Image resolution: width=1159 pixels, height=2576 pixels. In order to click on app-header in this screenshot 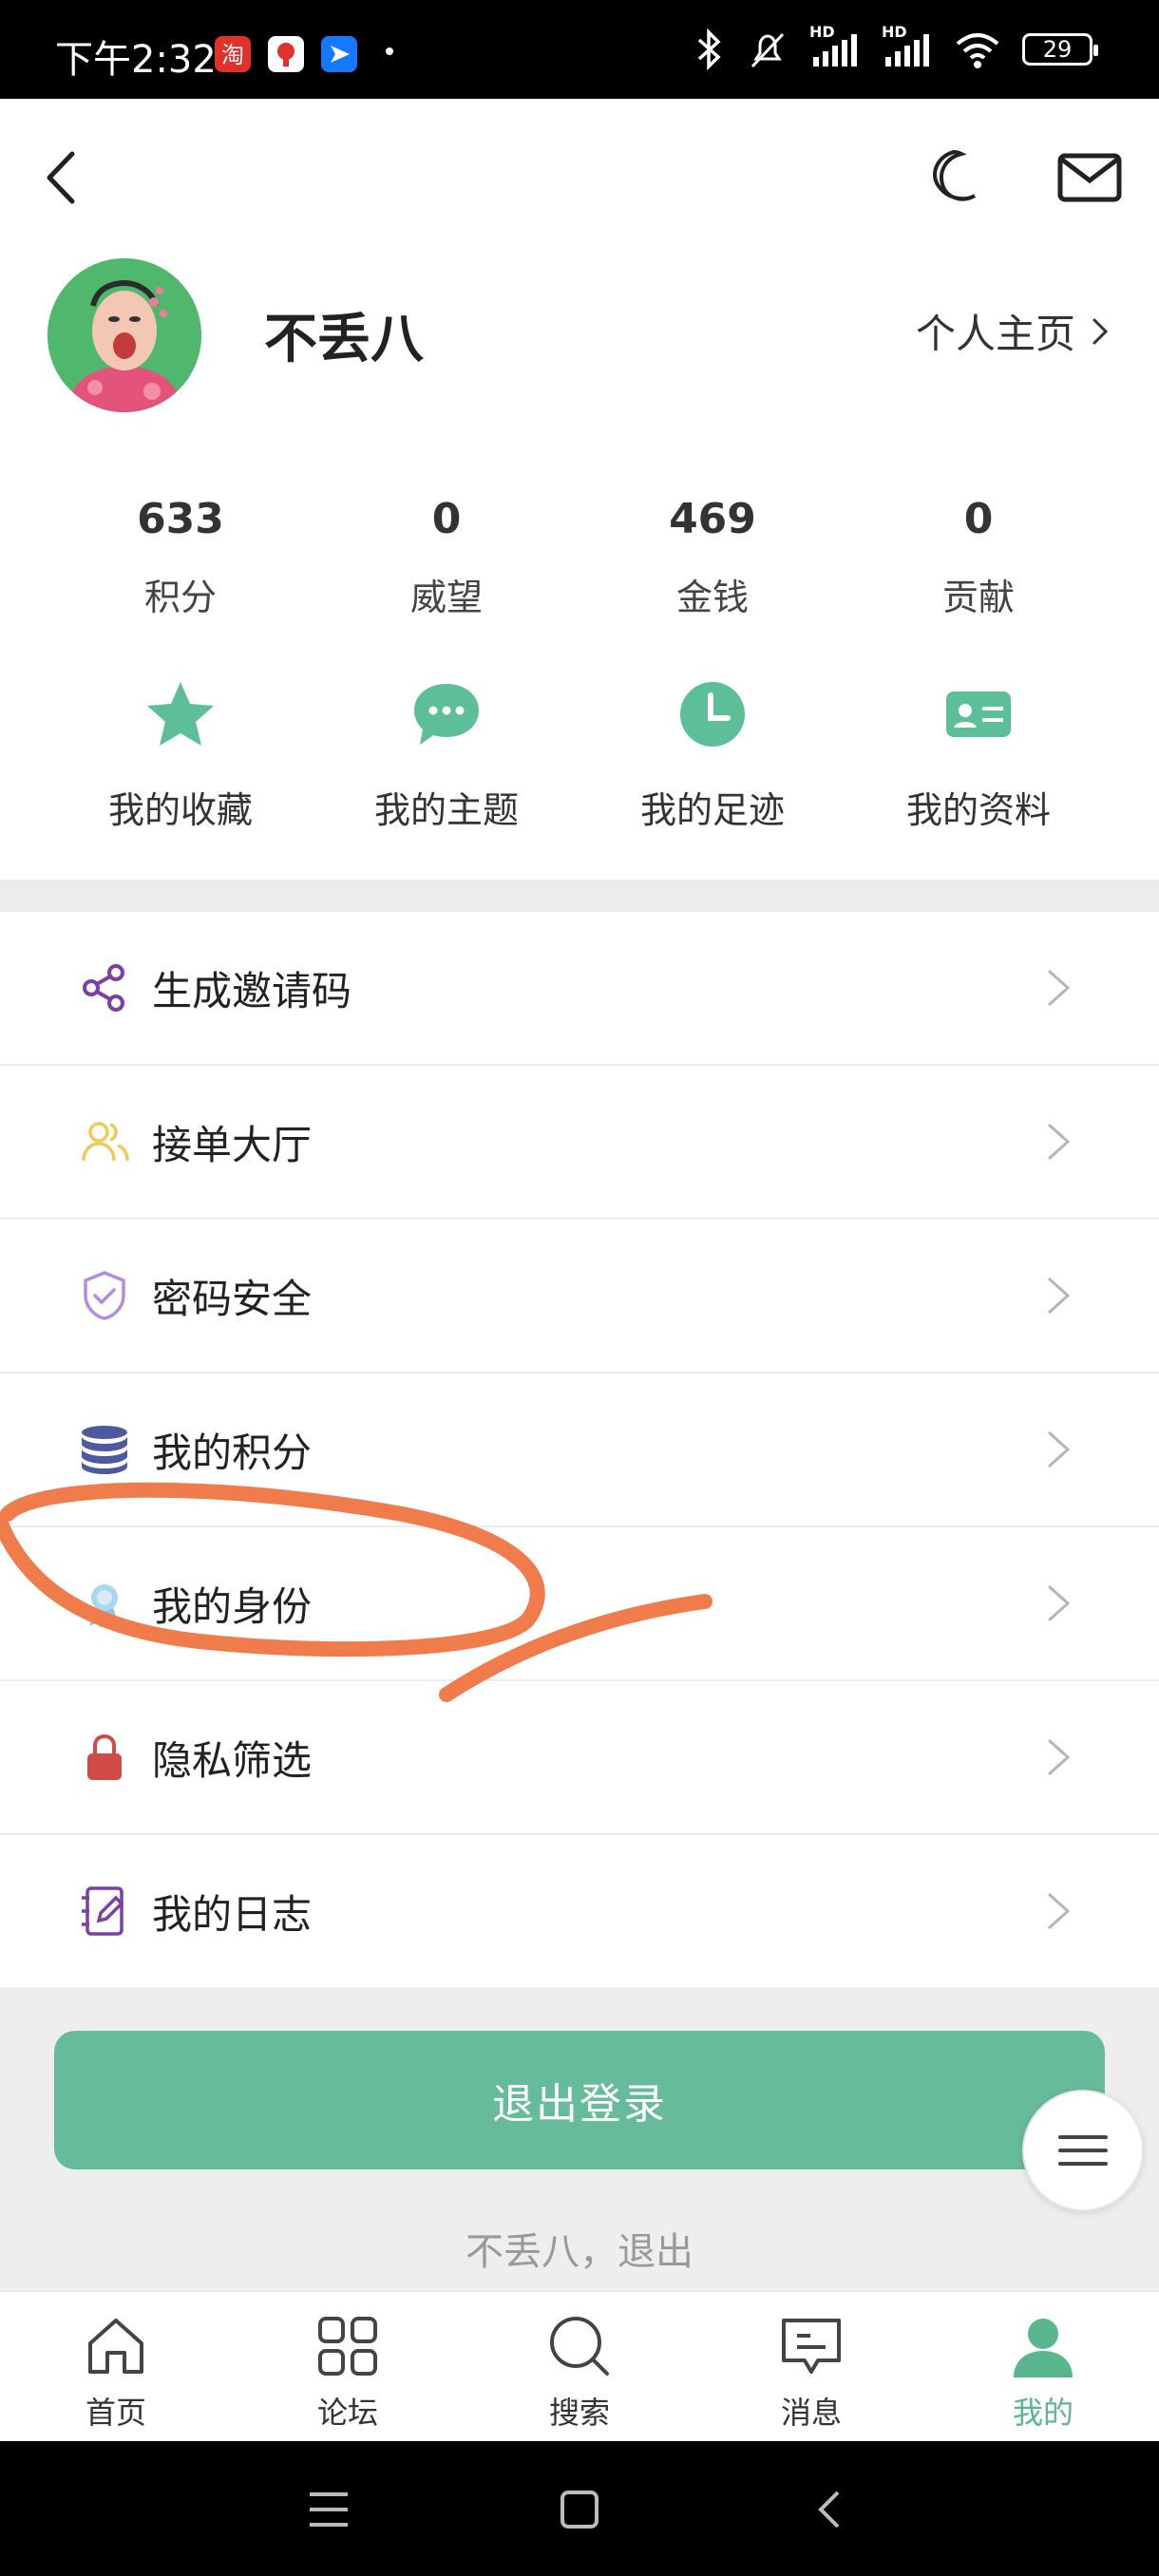, I will do `click(579, 175)`.